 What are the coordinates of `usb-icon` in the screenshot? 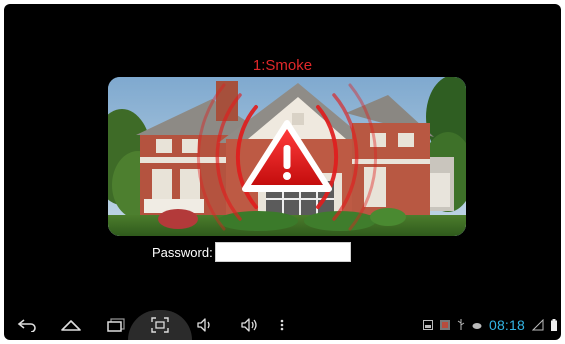 It's located at (461, 324).